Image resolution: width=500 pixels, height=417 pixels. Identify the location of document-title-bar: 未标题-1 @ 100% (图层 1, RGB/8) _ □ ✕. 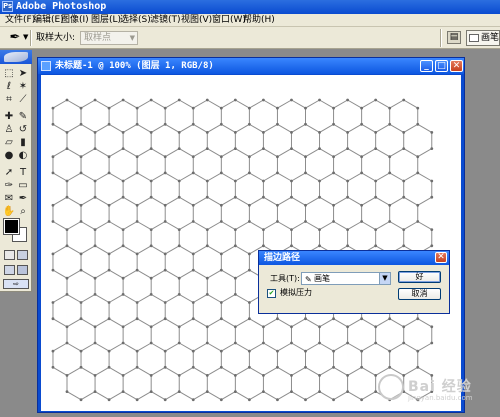
(251, 66).